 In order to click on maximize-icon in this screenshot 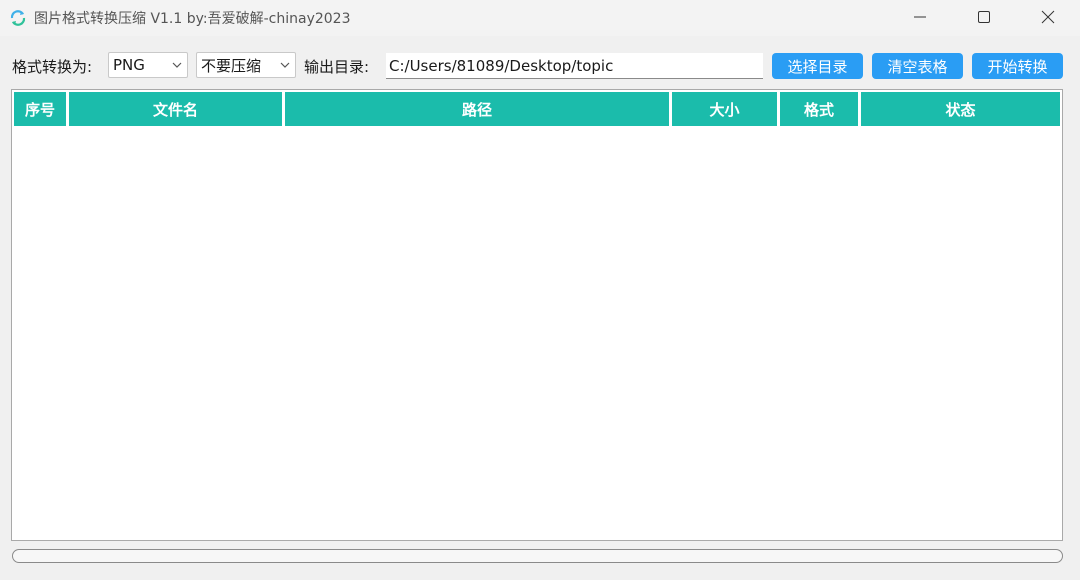, I will do `click(984, 18)`.